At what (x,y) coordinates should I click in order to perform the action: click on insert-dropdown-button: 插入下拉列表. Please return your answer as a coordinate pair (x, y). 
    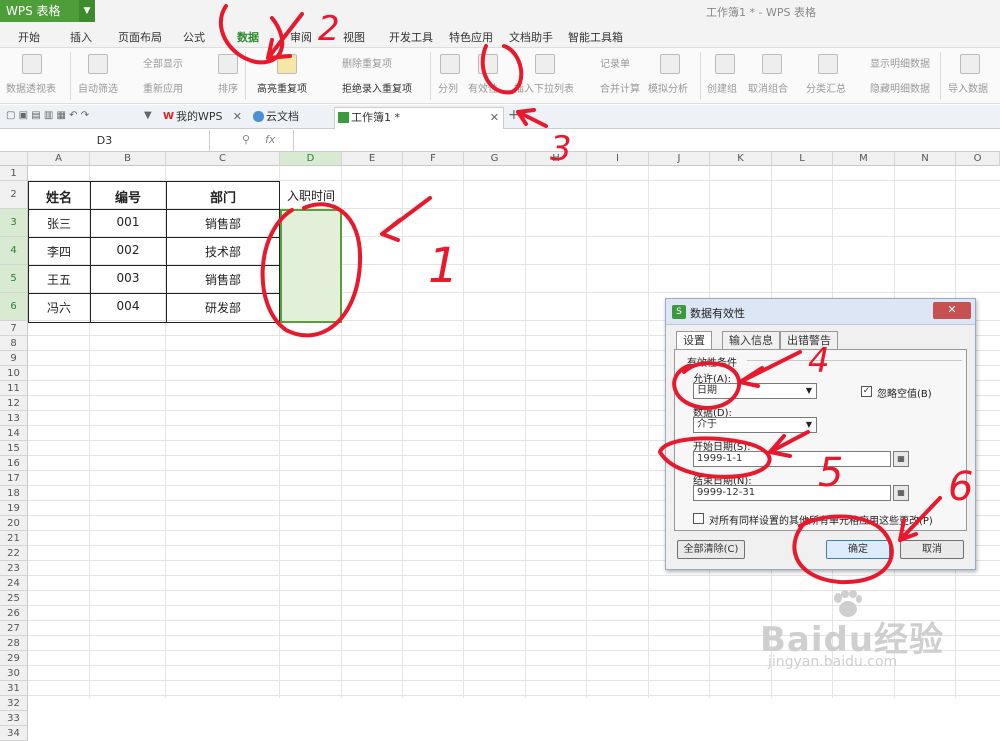
    Looking at the image, I should click on (544, 87).